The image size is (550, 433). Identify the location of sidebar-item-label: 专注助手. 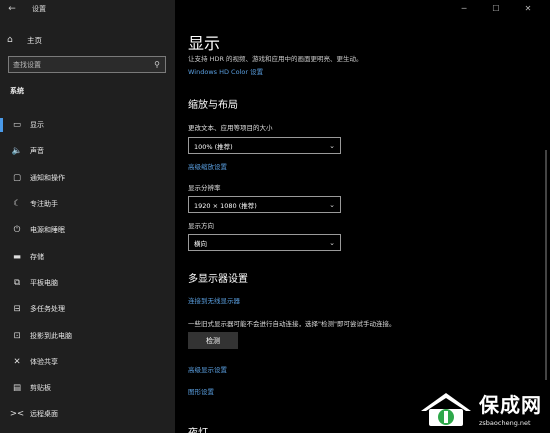
(44, 204).